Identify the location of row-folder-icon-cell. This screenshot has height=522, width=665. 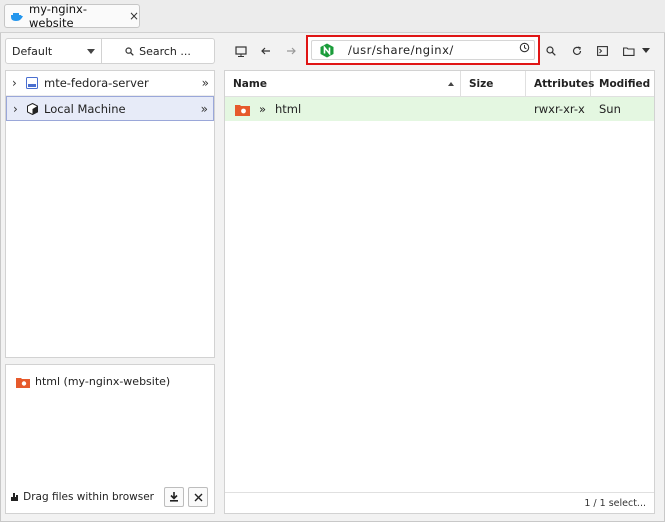
(242, 109).